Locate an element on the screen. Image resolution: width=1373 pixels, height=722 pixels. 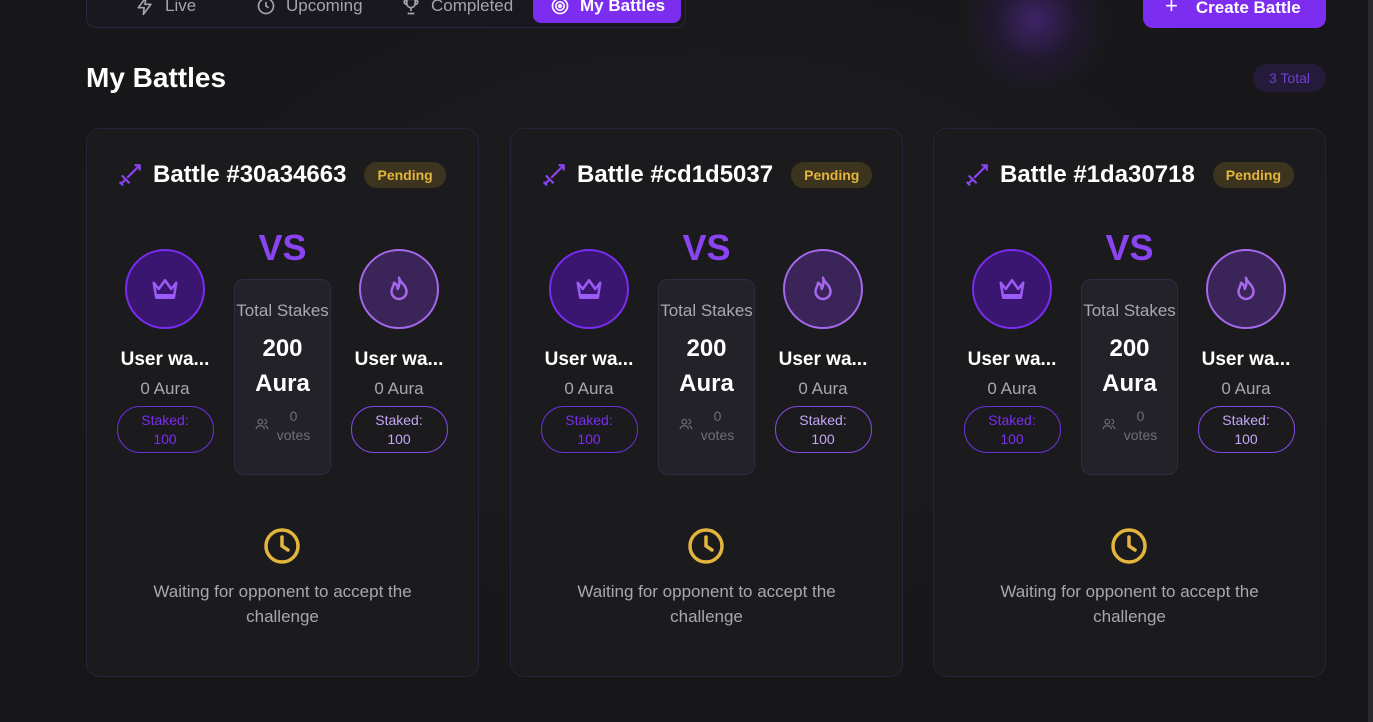
battle-card-header: Battle #1da30718 Pending is located at coordinates (1129, 175).